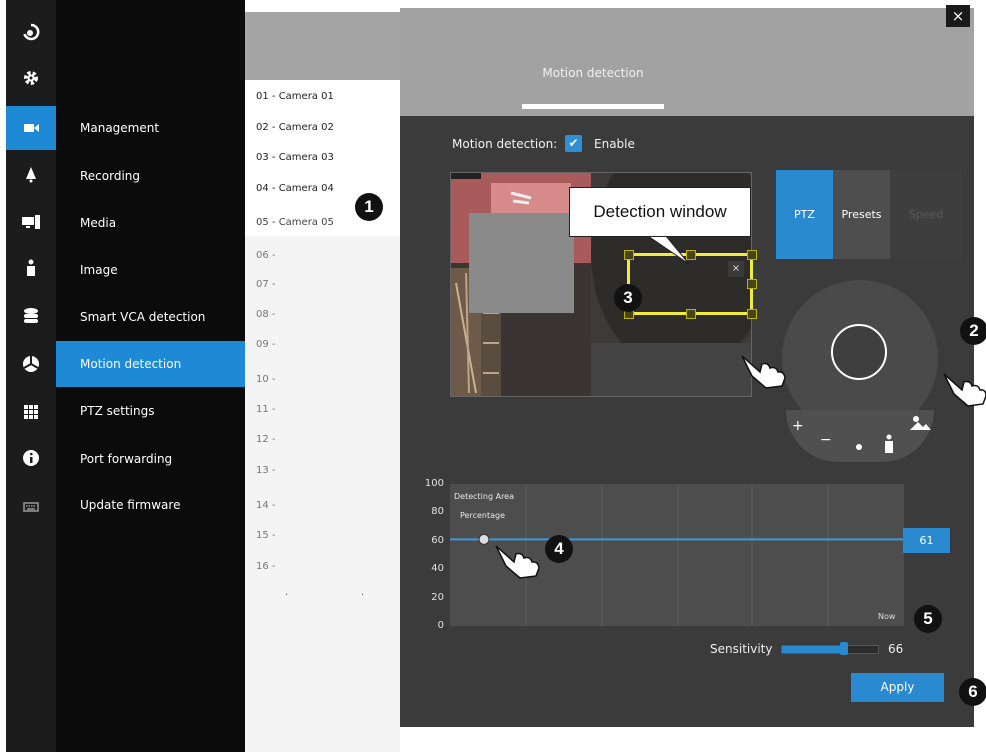 This screenshot has height=752, width=986. What do you see at coordinates (150, 223) in the screenshot?
I see `menu-item-media: Media` at bounding box center [150, 223].